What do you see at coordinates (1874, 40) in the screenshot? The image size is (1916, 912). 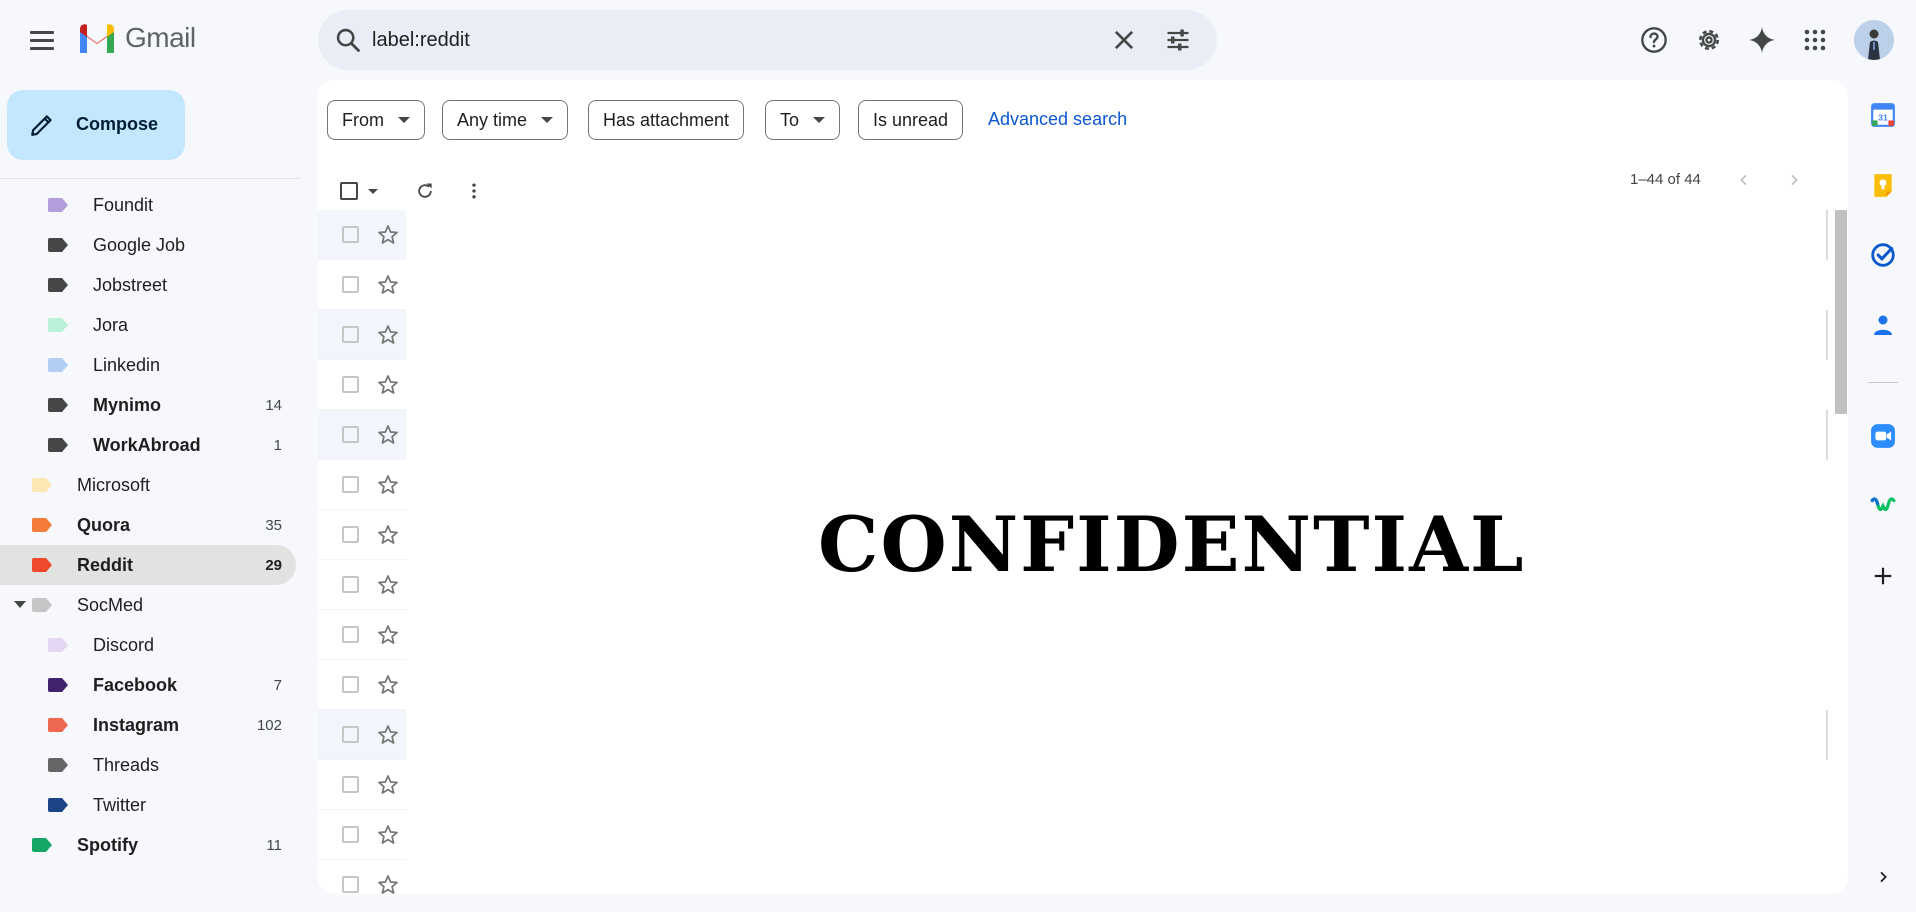 I see `account-avatar` at bounding box center [1874, 40].